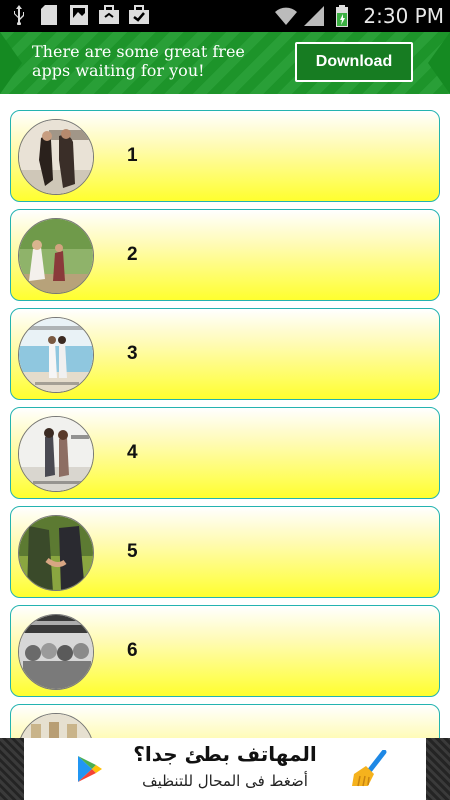  I want to click on list-item-label: 5, so click(132, 551).